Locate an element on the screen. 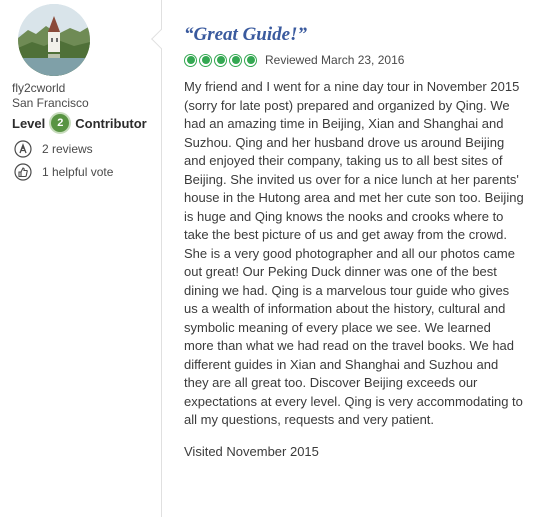  reviewer-location: San Francisco is located at coordinates (50, 103).